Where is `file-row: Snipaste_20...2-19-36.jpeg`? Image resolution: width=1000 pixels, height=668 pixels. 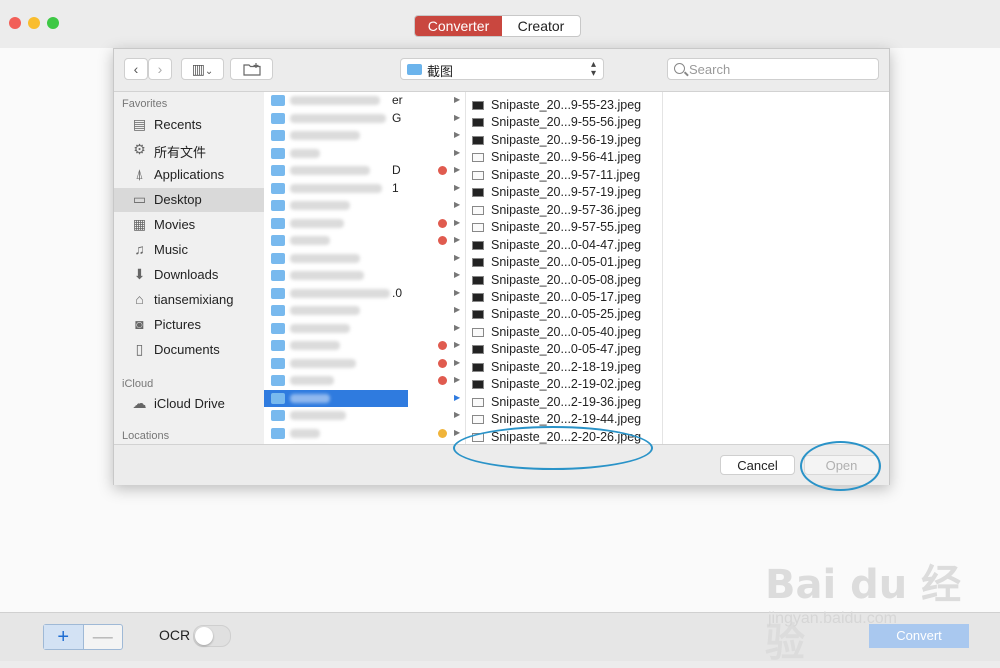 file-row: Snipaste_20...2-19-36.jpeg is located at coordinates (564, 402).